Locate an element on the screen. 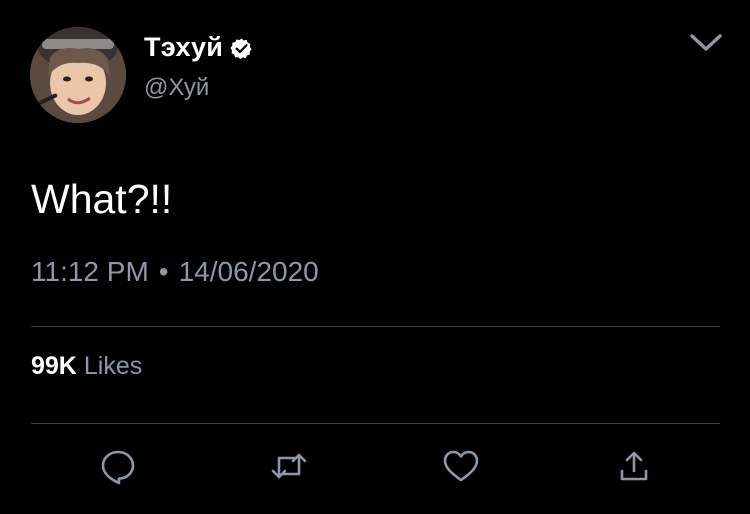  retweet-icon is located at coordinates (289, 466).